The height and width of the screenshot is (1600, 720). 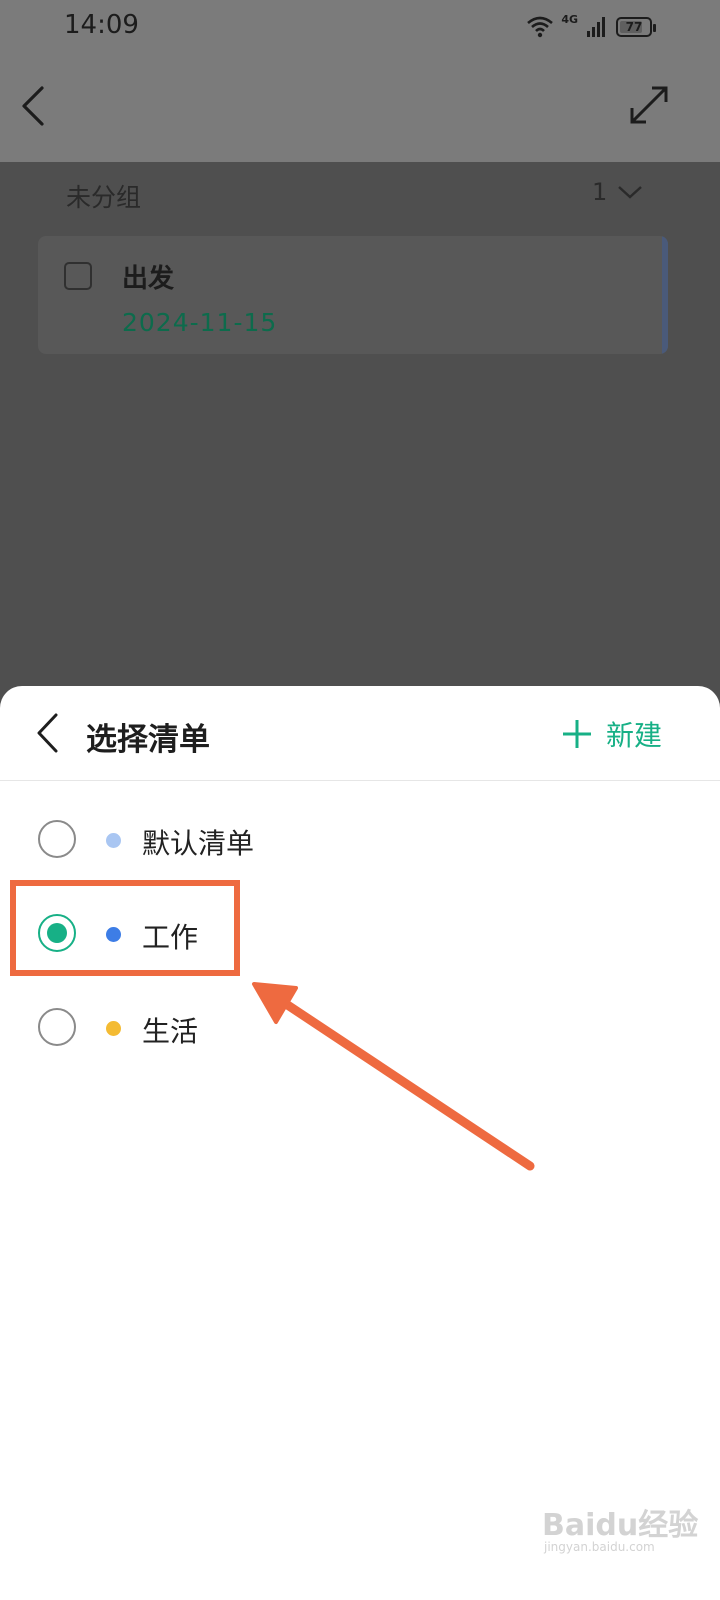 What do you see at coordinates (360, 733) in the screenshot?
I see `sheet-header: 选择清单 新建` at bounding box center [360, 733].